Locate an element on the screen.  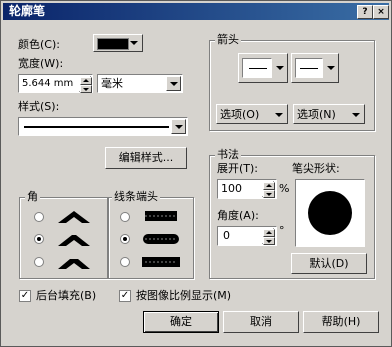
angle-input: 0 is located at coordinates (247, 236).